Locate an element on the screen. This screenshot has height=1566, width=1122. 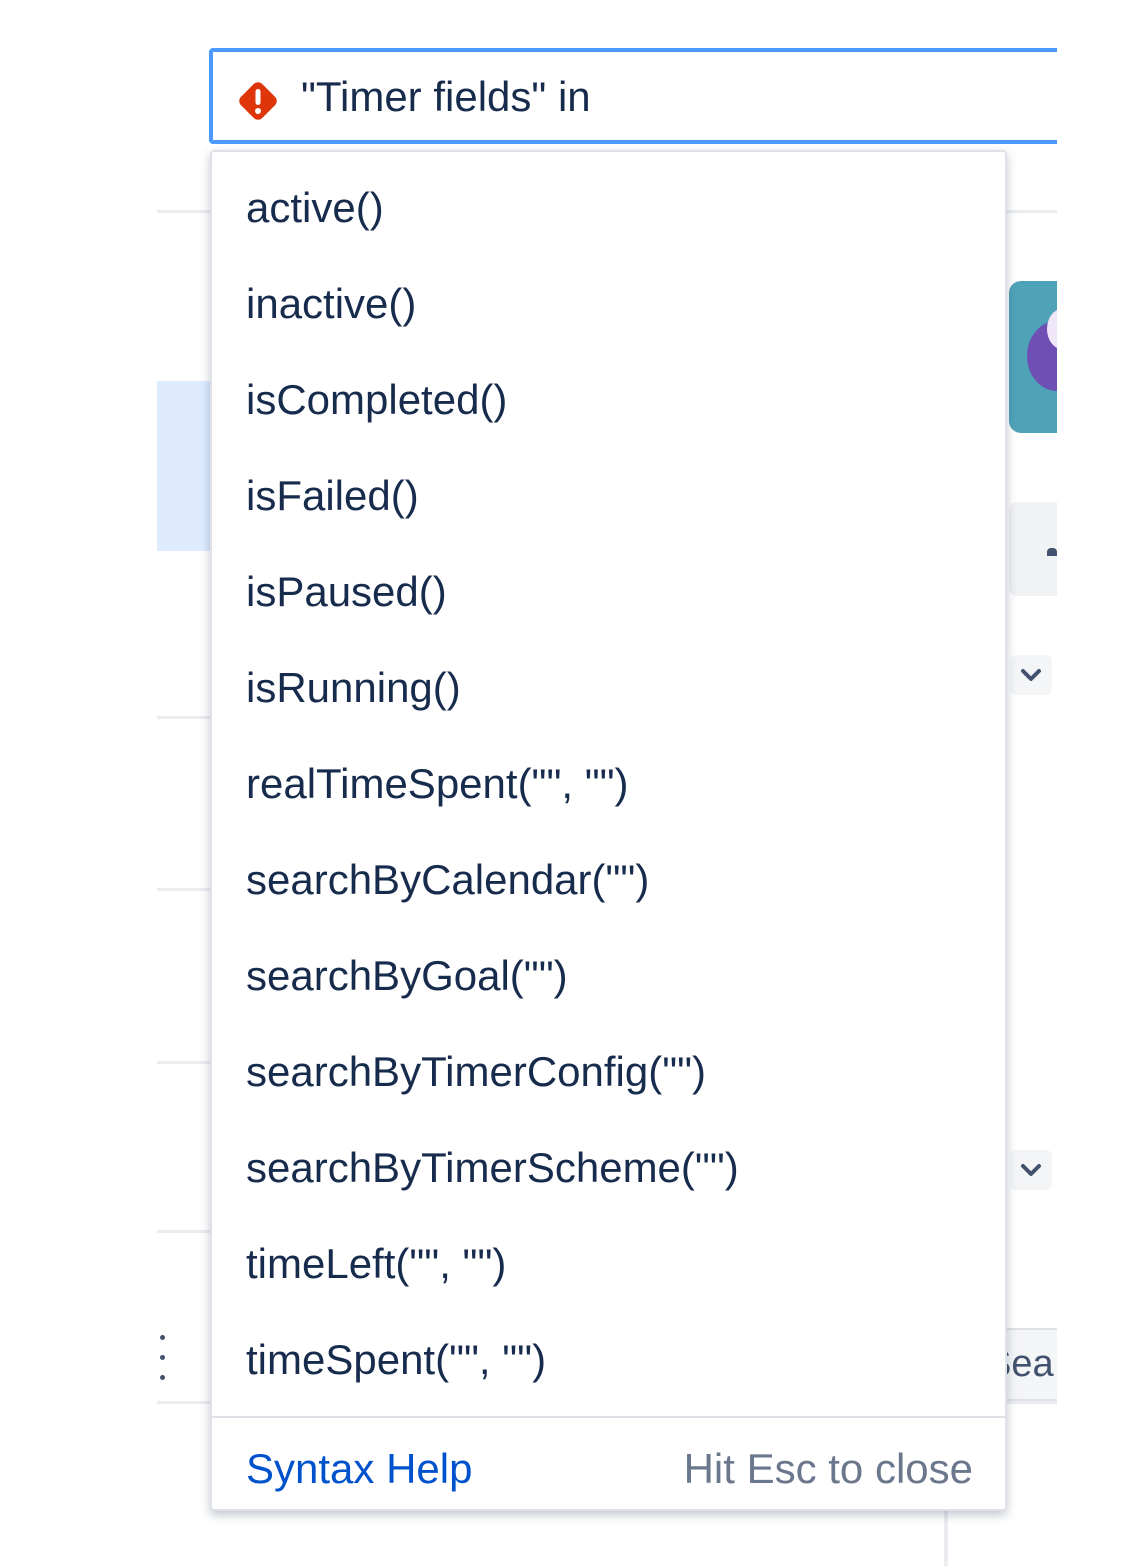
selected-row-highlight is located at coordinates (187, 466).